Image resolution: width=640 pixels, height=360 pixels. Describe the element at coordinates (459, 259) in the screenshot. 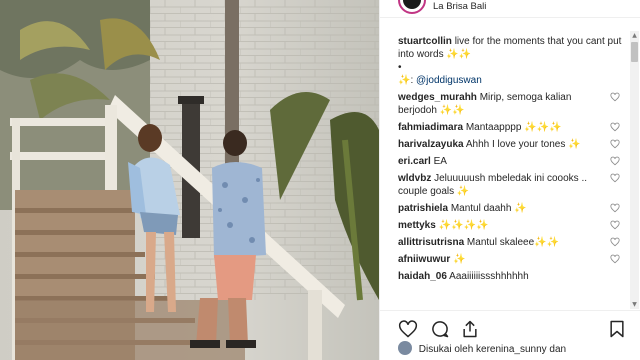

I see `comment-text: ✨` at that location.